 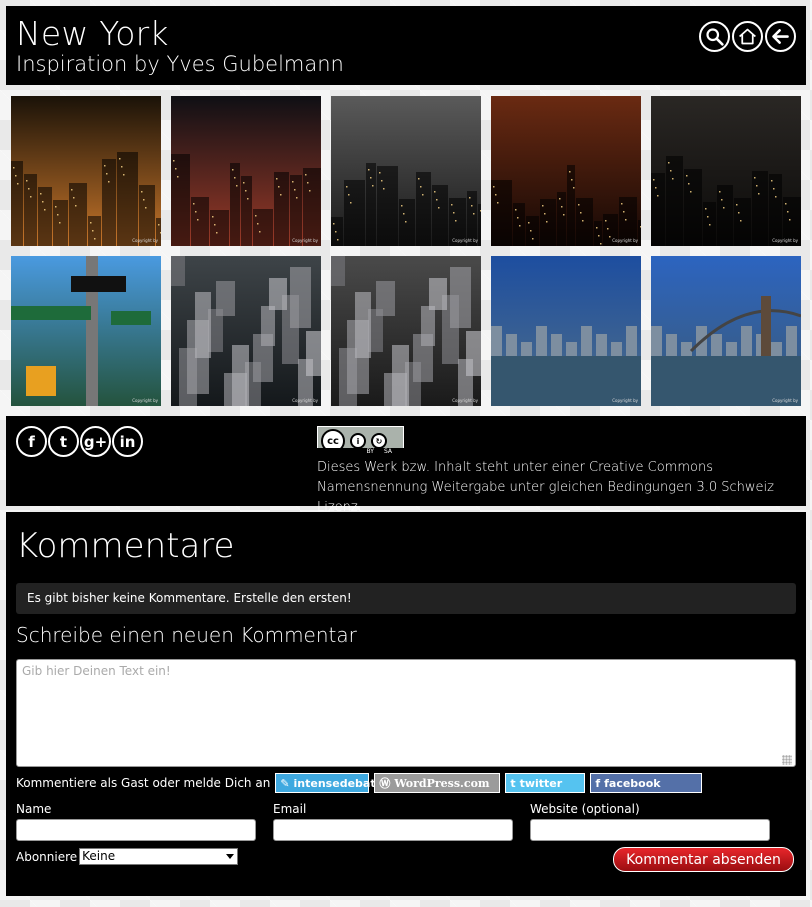 What do you see at coordinates (650, 830) in the screenshot?
I see `website-field` at bounding box center [650, 830].